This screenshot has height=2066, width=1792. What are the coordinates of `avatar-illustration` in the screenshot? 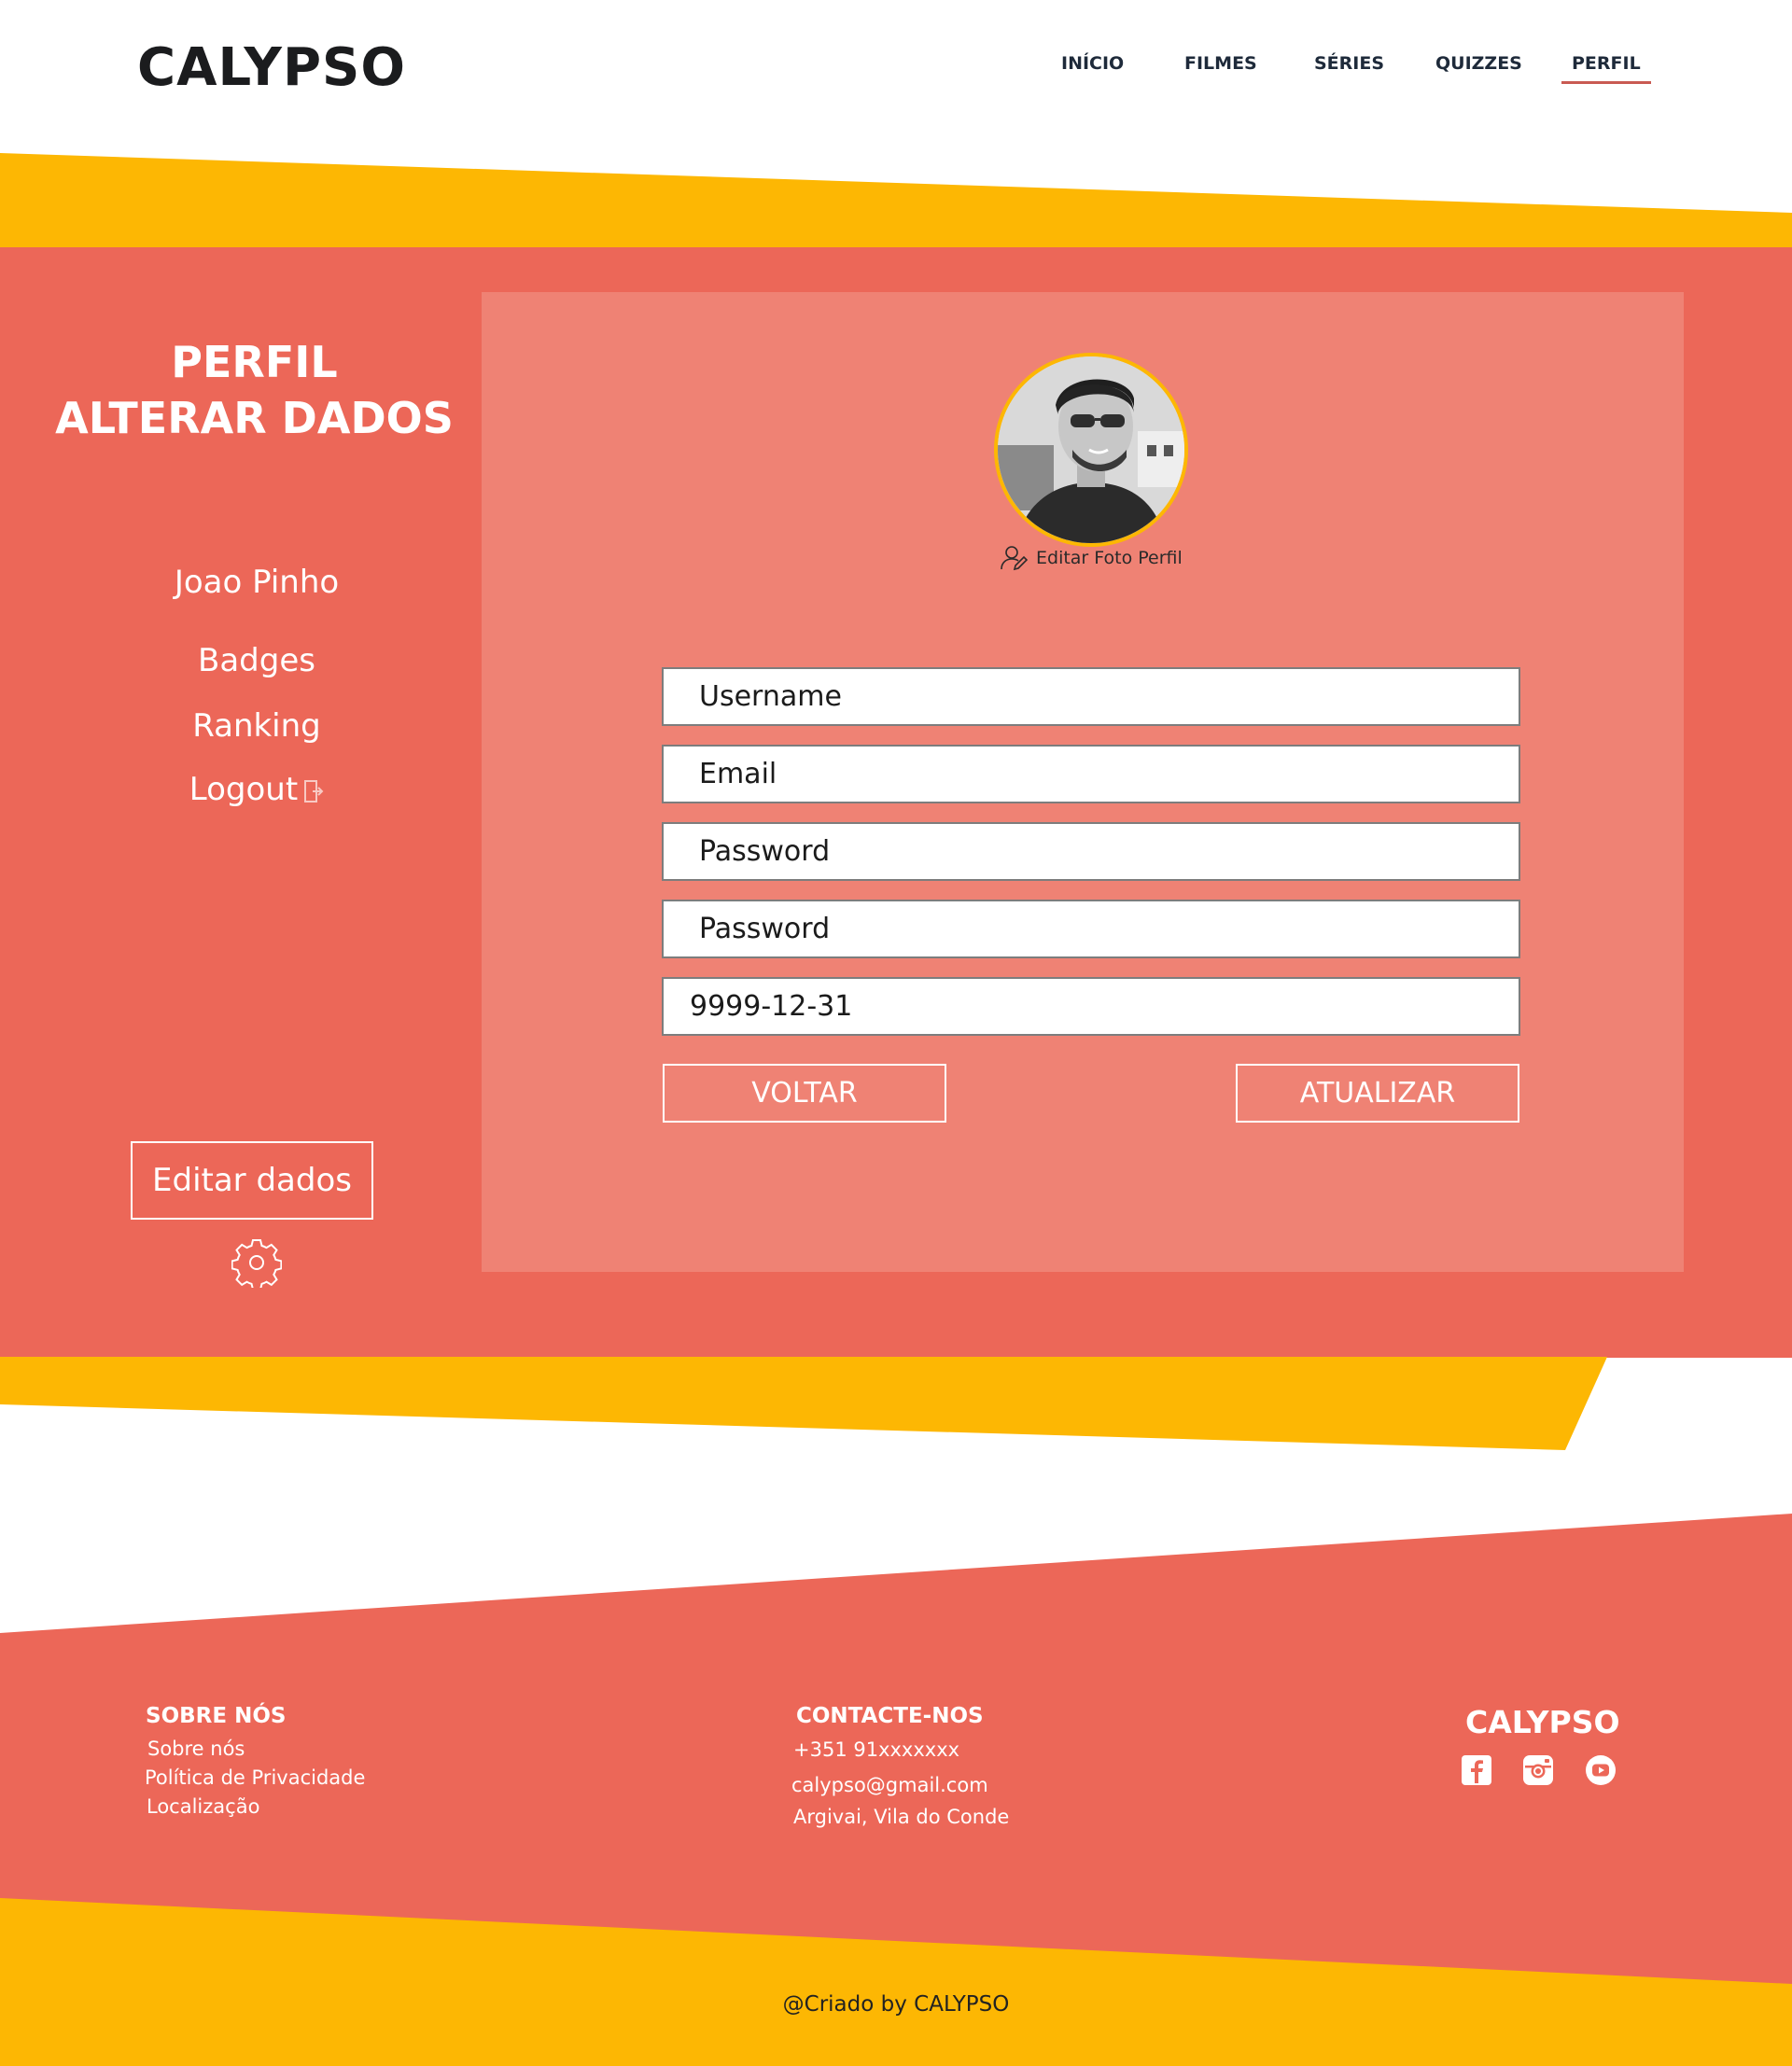 It's located at (1091, 449).